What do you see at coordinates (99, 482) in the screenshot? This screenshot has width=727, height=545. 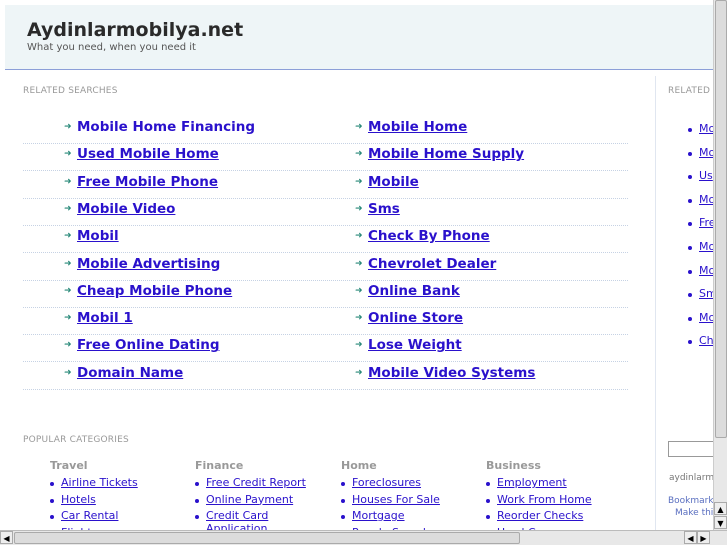 I see `category-link: Airline Tickets` at bounding box center [99, 482].